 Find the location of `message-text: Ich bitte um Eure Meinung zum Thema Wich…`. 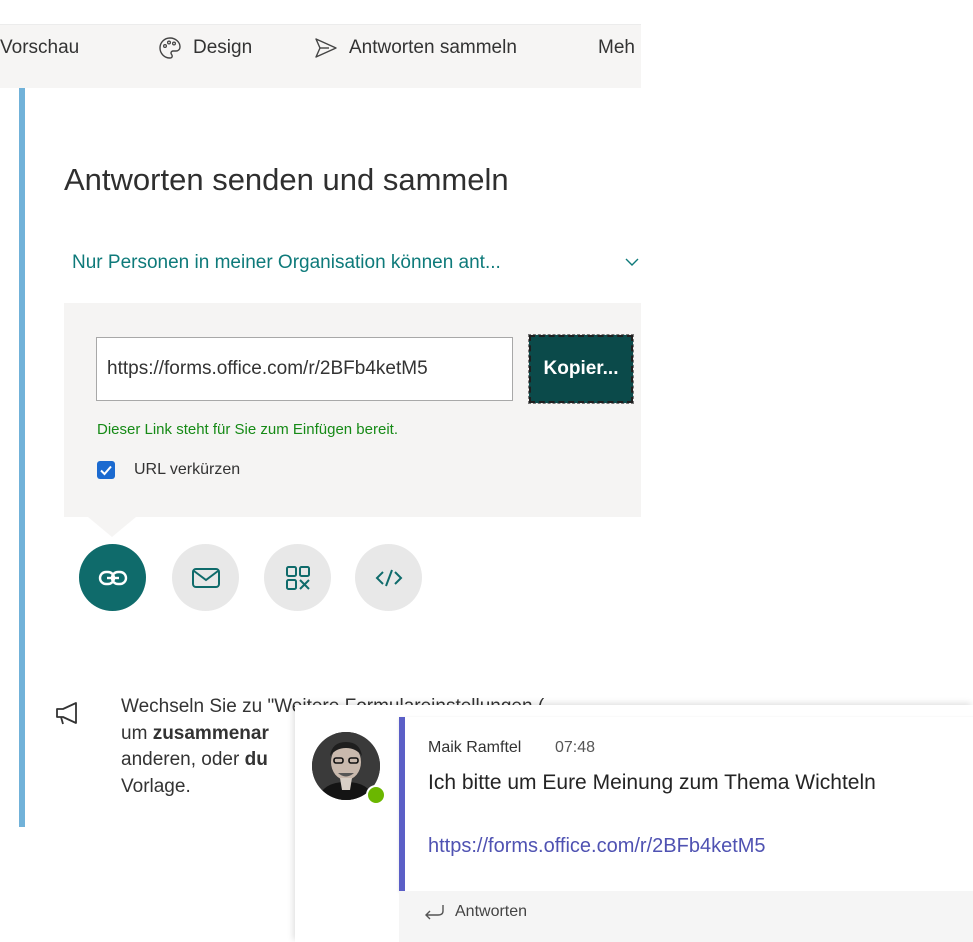

message-text: Ich bitte um Eure Meinung zum Thema Wich… is located at coordinates (652, 782).